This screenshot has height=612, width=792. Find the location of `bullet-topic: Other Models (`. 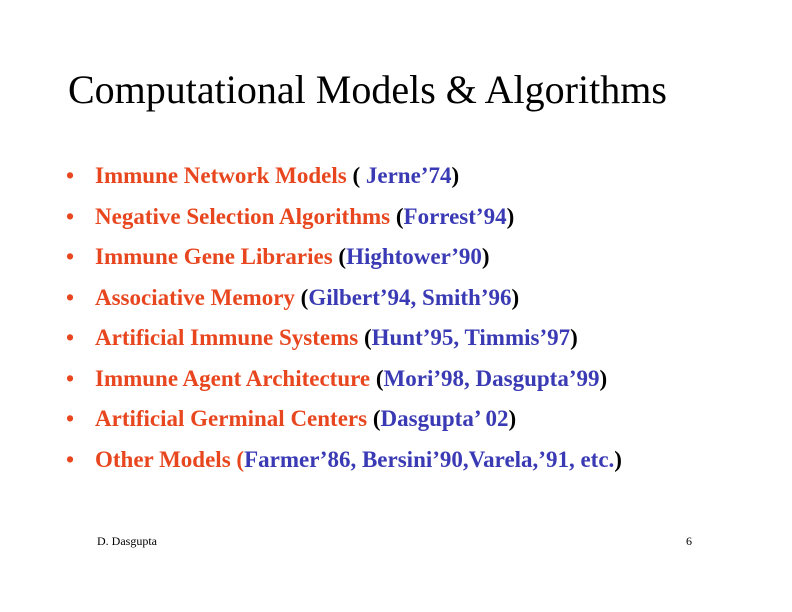

bullet-topic: Other Models ( is located at coordinates (170, 459).